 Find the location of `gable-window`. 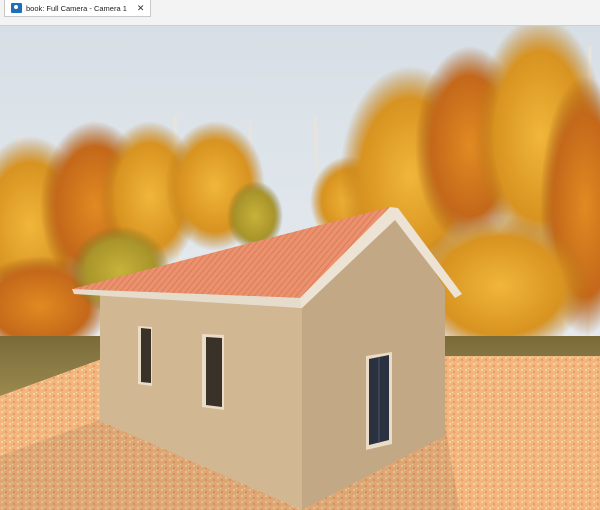

gable-window is located at coordinates (379, 401).